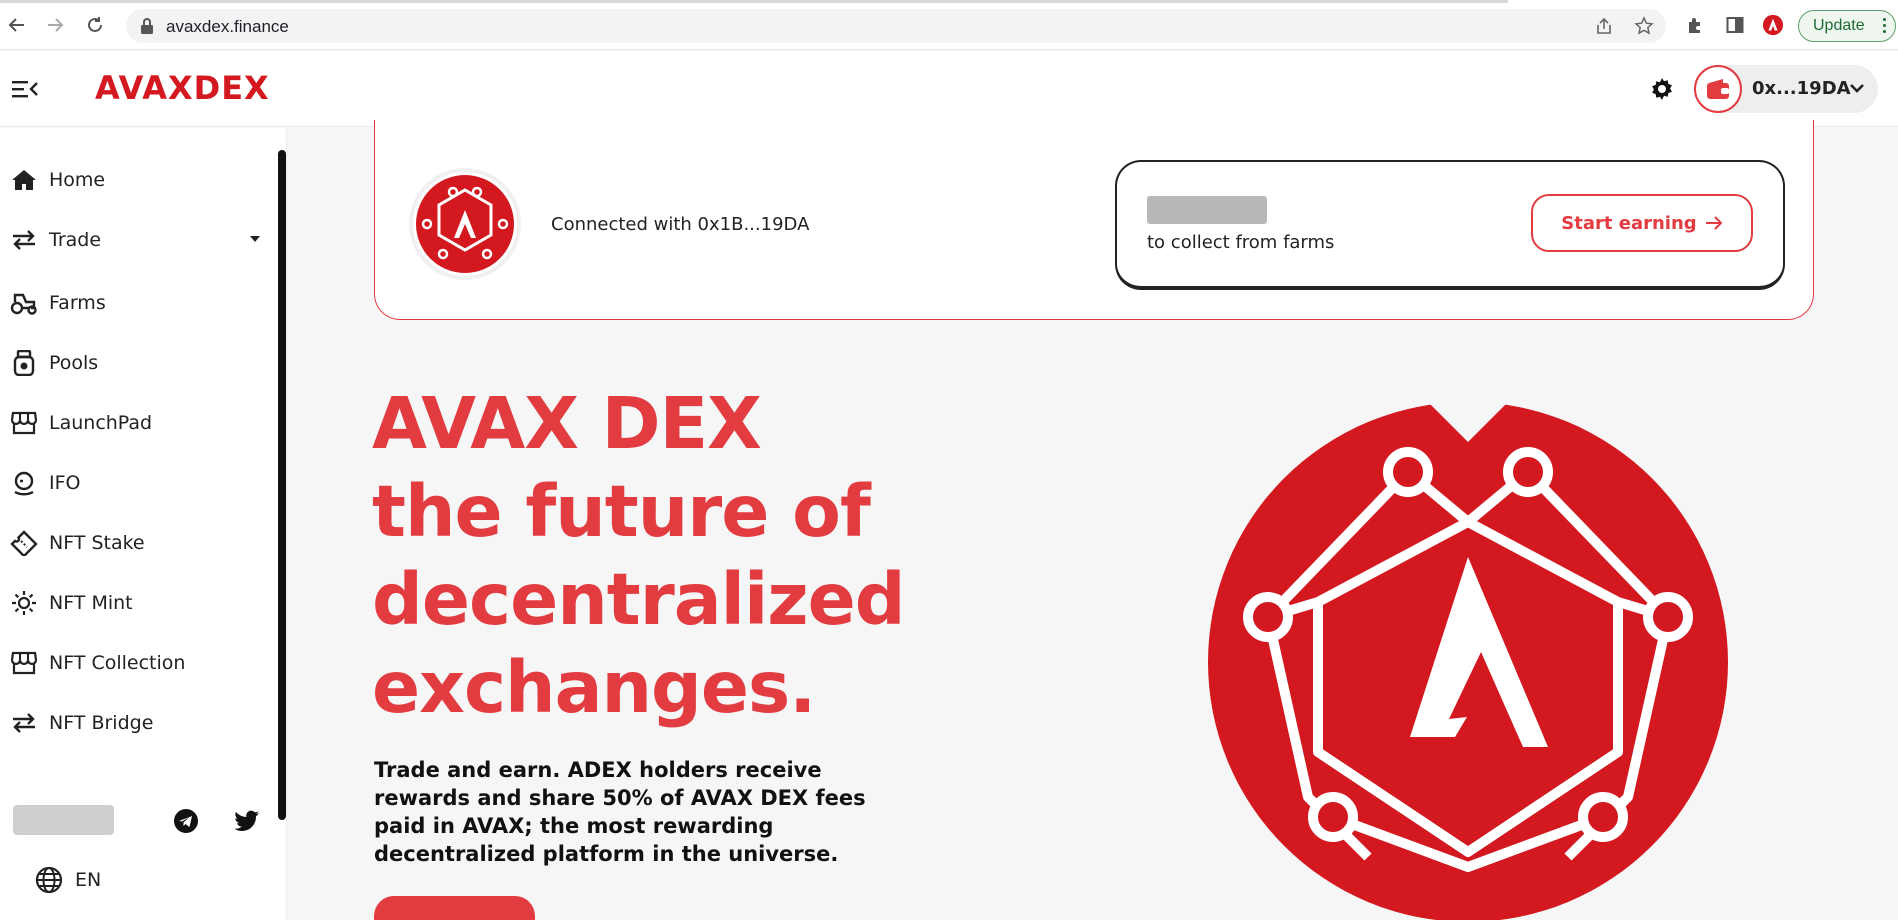  Describe the element at coordinates (282, 485) in the screenshot. I see `sidebar-scrollbar` at that location.